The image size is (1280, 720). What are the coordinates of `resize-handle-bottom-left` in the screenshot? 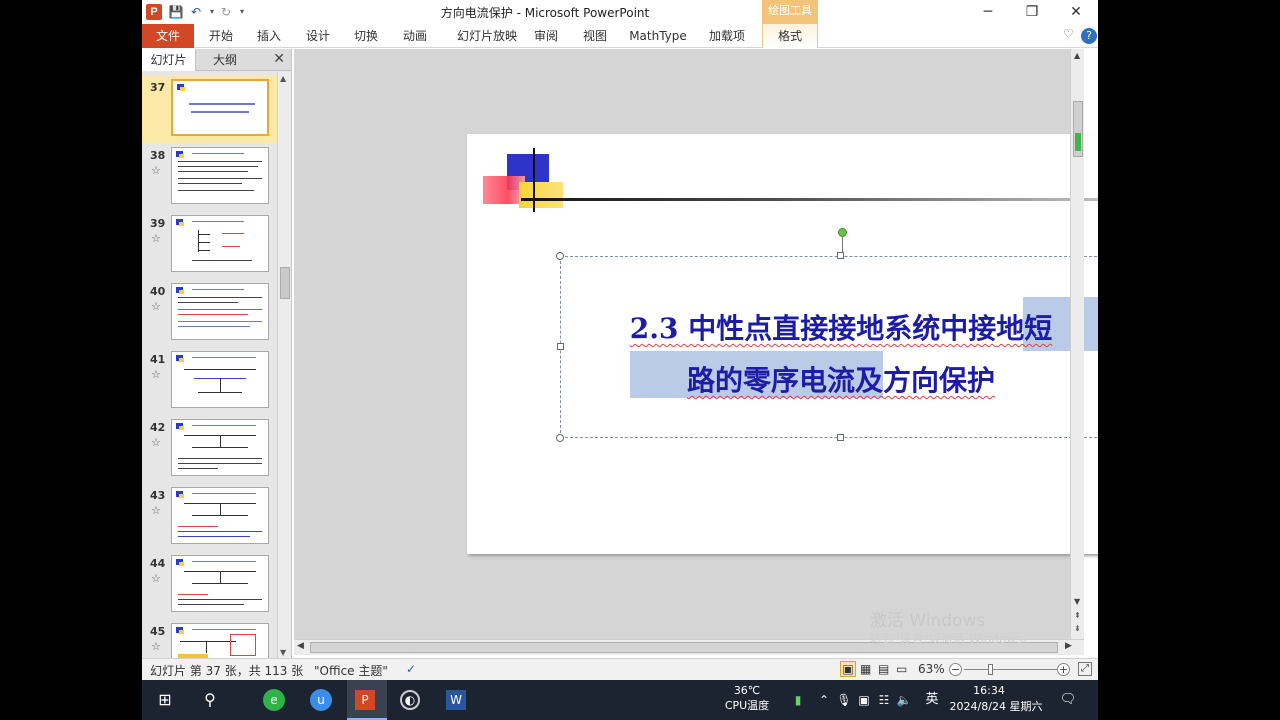 It's located at (560, 438).